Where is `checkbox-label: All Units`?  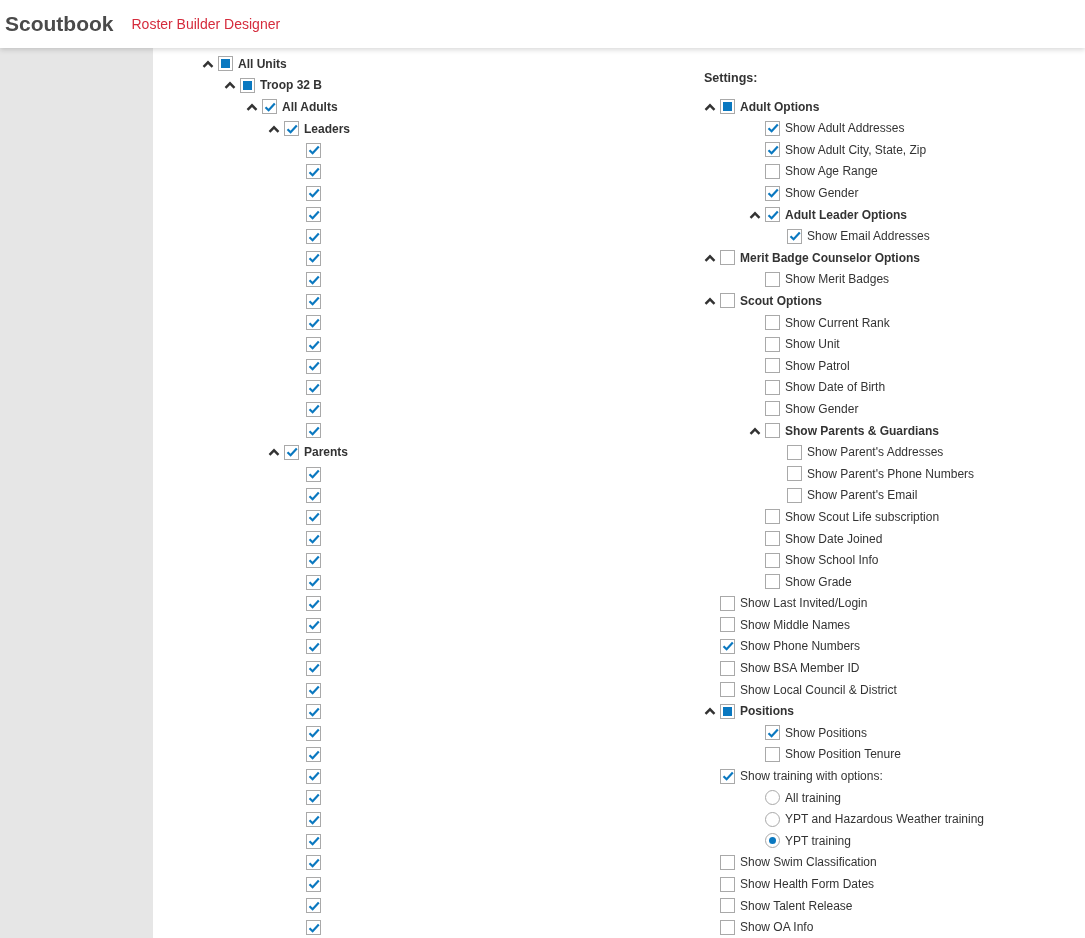
checkbox-label: All Units is located at coordinates (262, 63).